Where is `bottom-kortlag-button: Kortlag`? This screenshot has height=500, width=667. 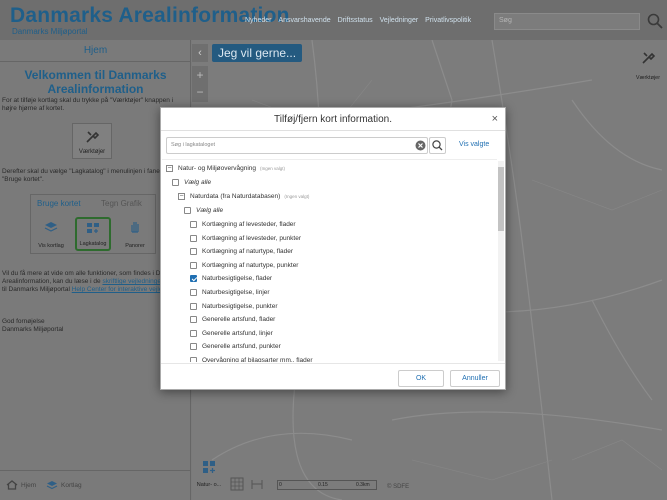
bottom-kortlag-button: Kortlag is located at coordinates (64, 485).